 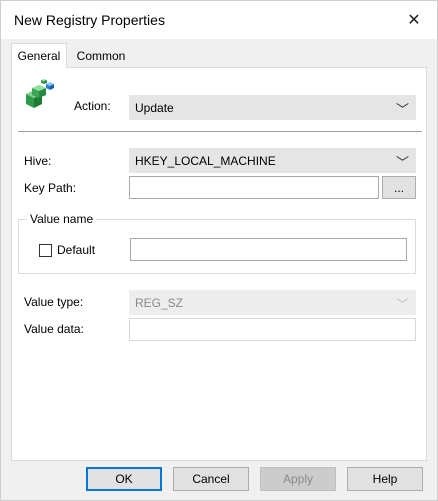 What do you see at coordinates (272, 302) in the screenshot?
I see `value-type-dropdown: REG_SZ ﹀` at bounding box center [272, 302].